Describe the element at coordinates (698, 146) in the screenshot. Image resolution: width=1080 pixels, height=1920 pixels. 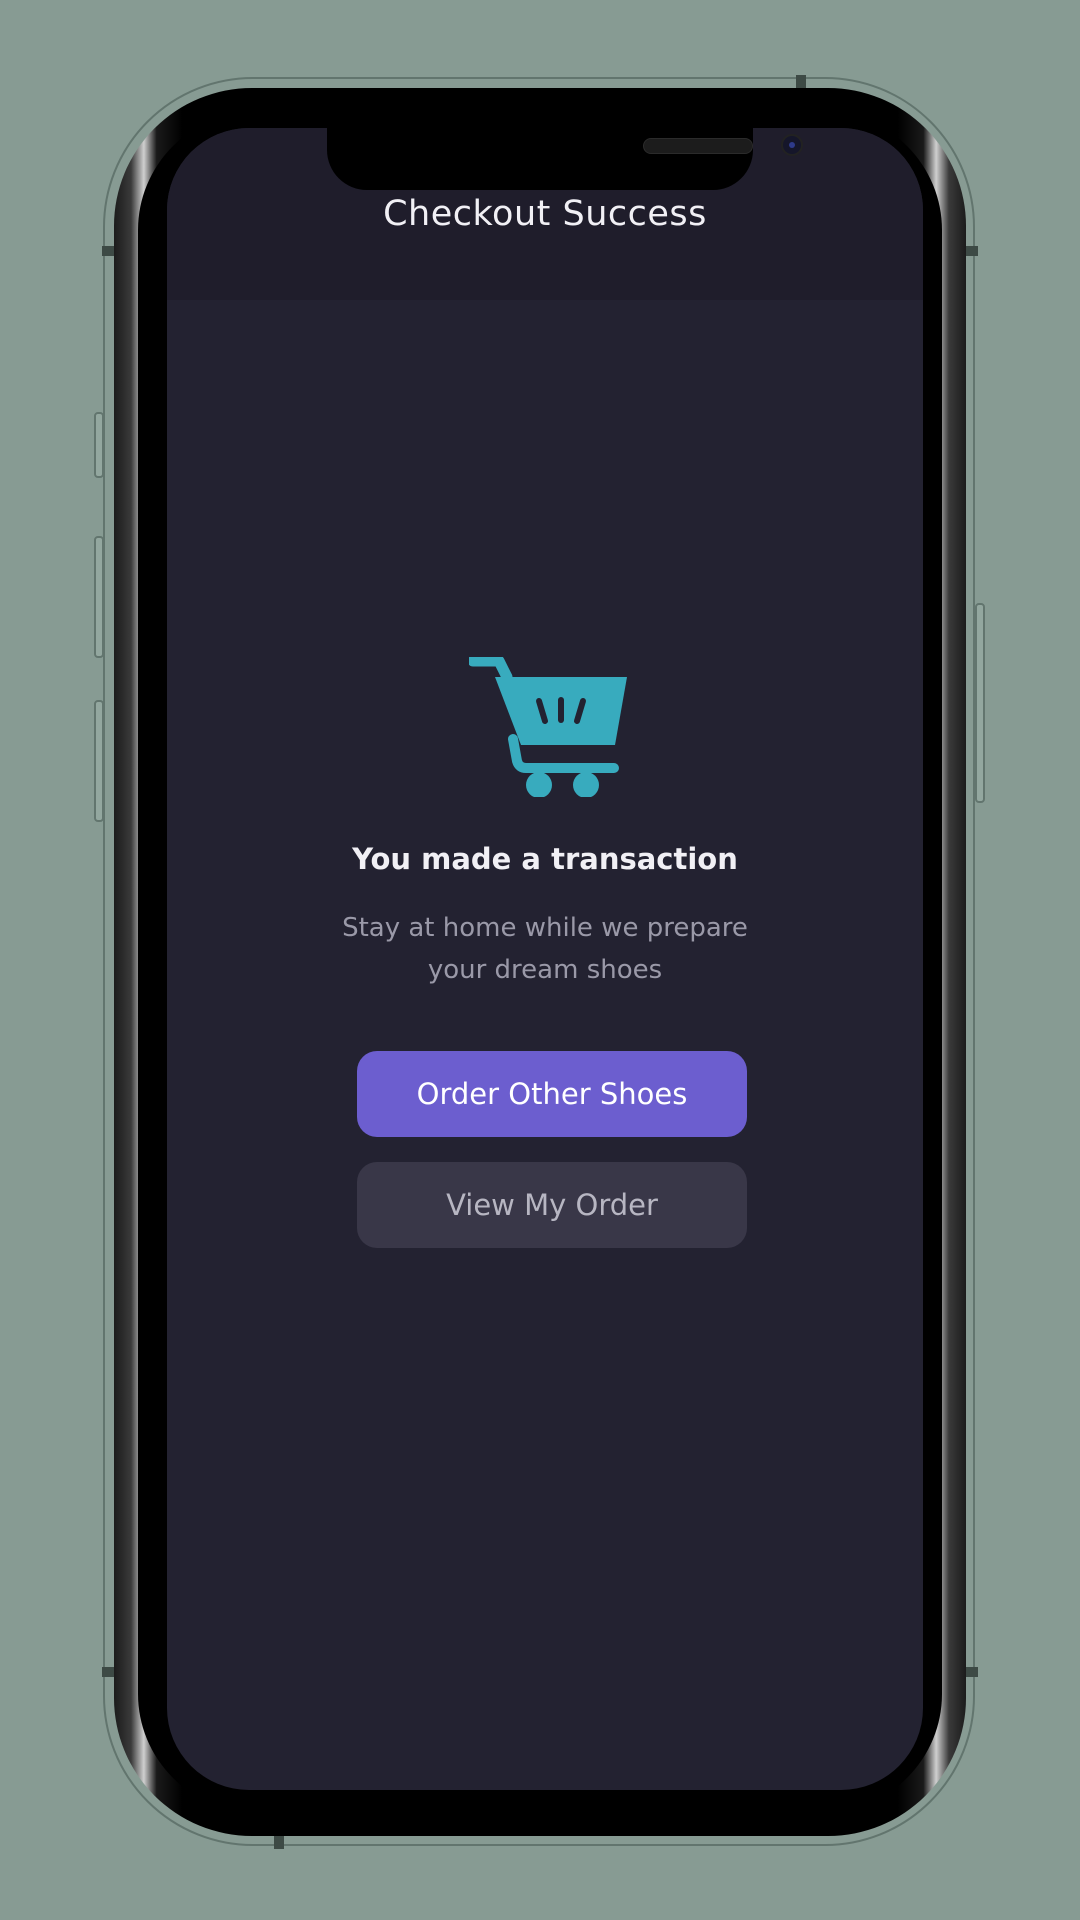
I see `speaker-grille` at that location.